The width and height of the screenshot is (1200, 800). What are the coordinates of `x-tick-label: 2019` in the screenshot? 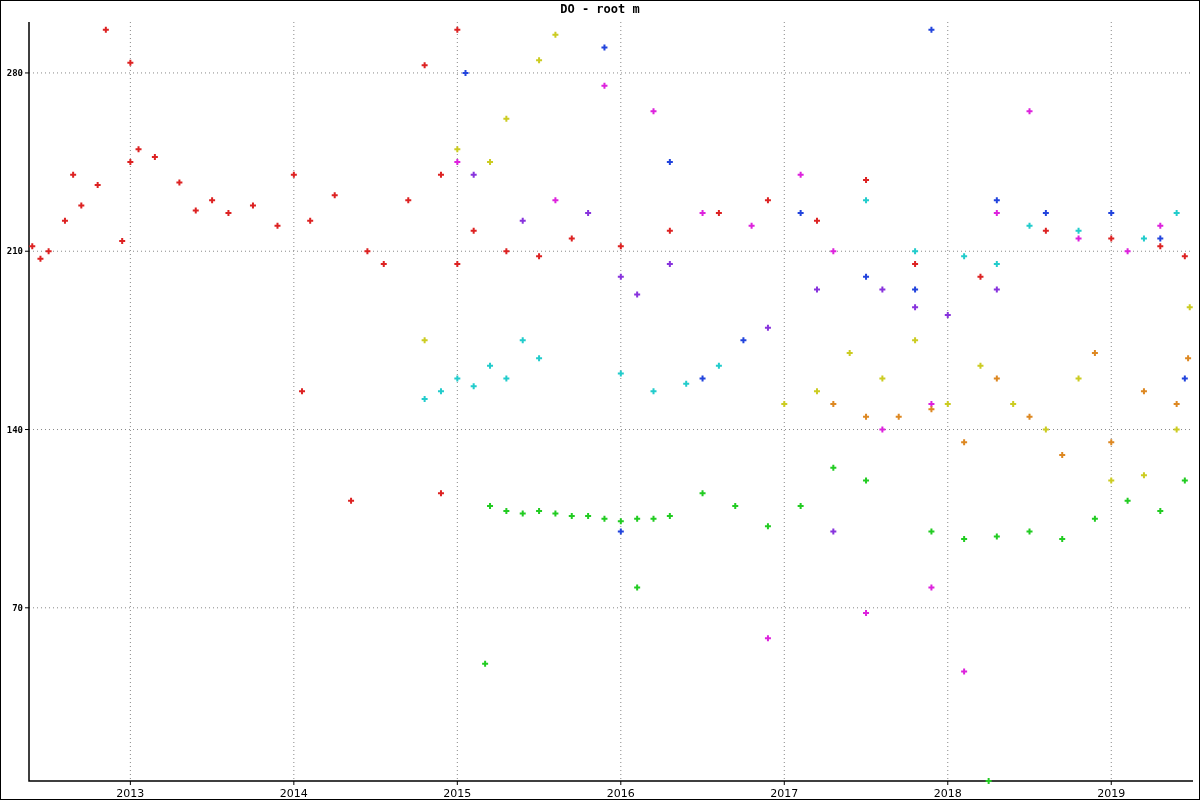 It's located at (1111, 793).